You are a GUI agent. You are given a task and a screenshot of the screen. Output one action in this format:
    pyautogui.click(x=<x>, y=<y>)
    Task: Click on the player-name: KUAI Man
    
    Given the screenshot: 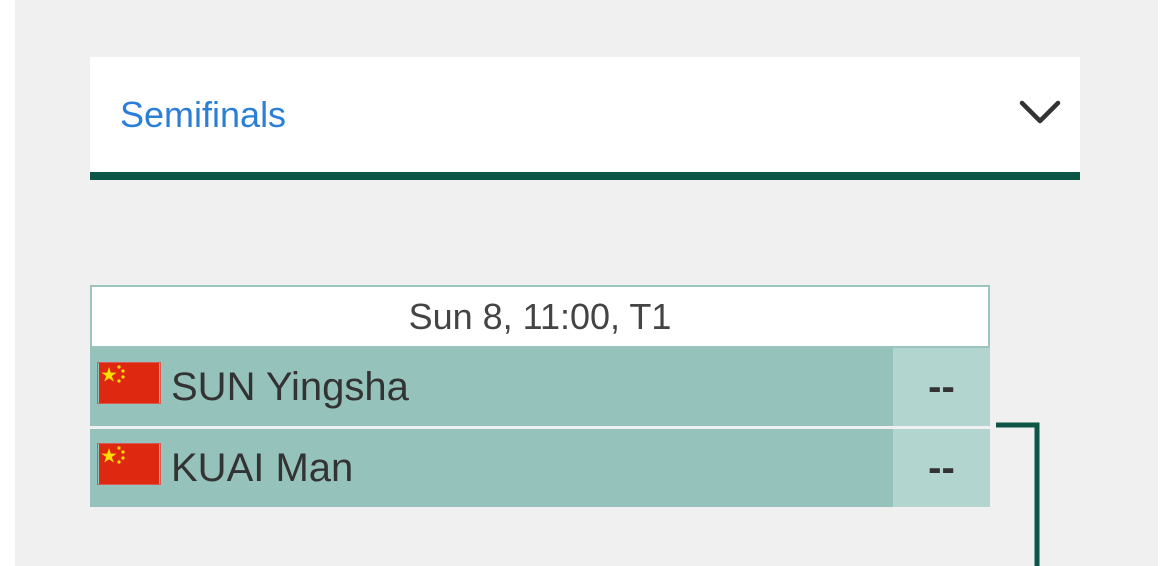 What is the action you would take?
    pyautogui.click(x=262, y=468)
    